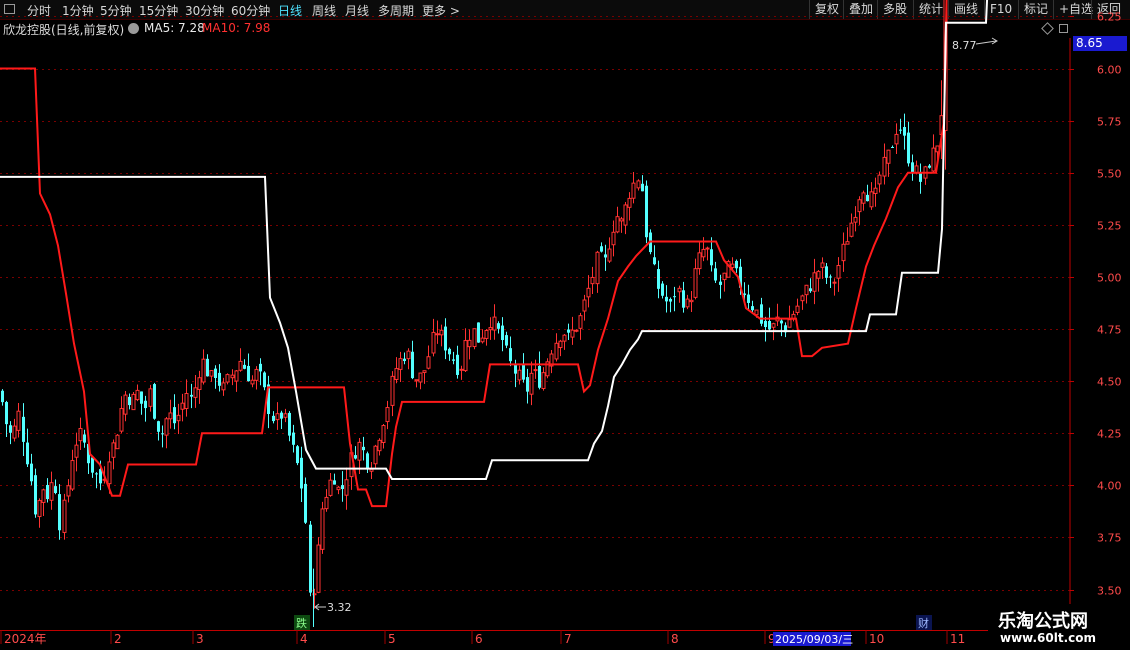 This screenshot has height=650, width=1130. I want to click on y-tick-label: 4.75, so click(1109, 330).